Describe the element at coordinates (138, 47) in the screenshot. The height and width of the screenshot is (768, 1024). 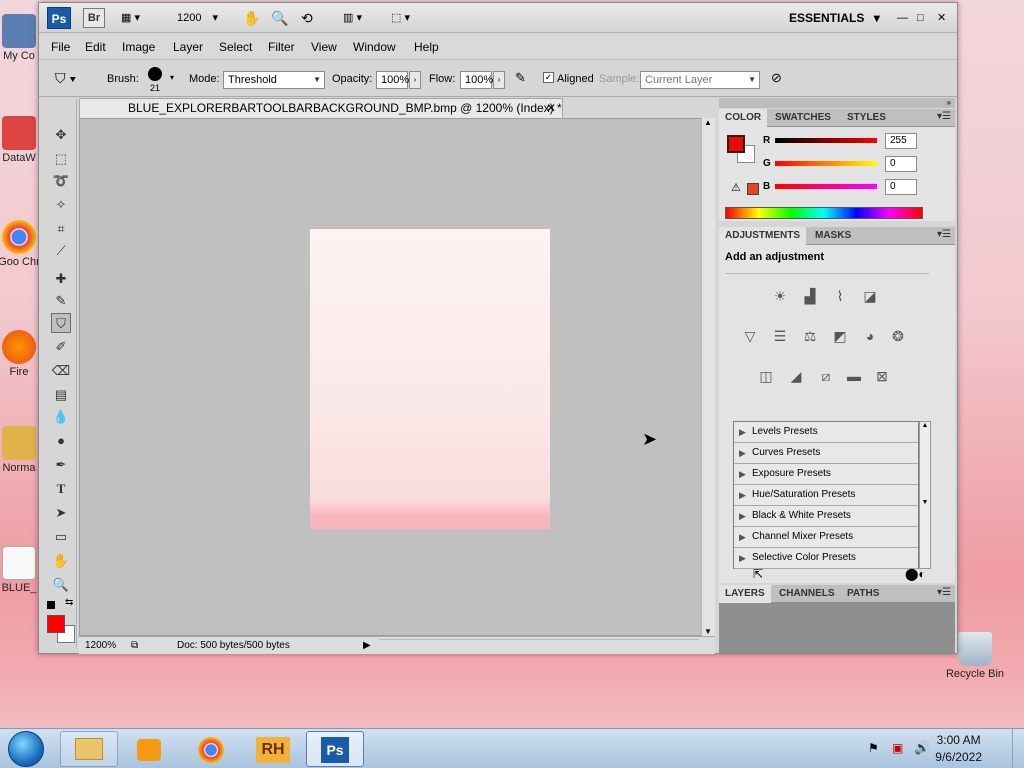
I see `menu-image: Image` at that location.